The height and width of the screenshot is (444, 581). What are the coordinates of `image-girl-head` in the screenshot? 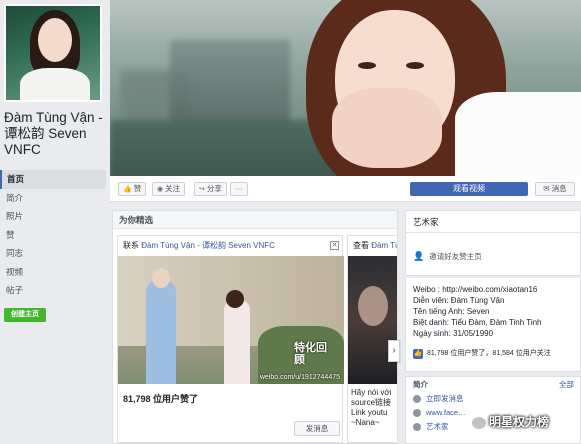 It's located at (235, 299).